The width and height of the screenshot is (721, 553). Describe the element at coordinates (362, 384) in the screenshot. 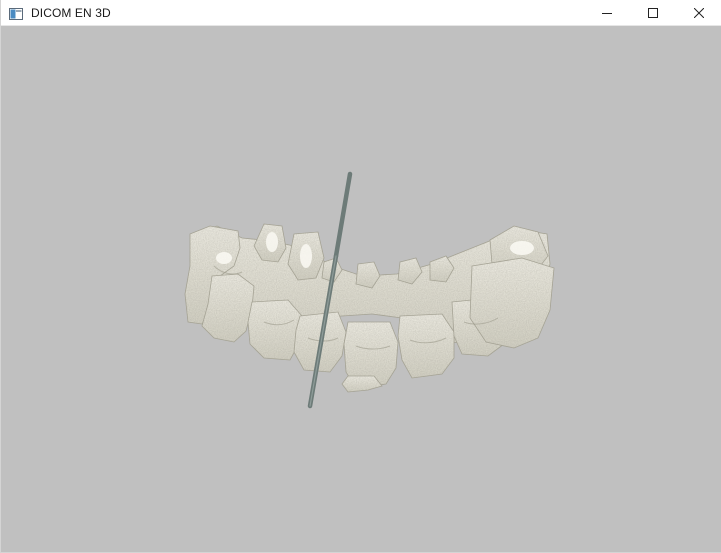

I see `spinous-tip` at that location.